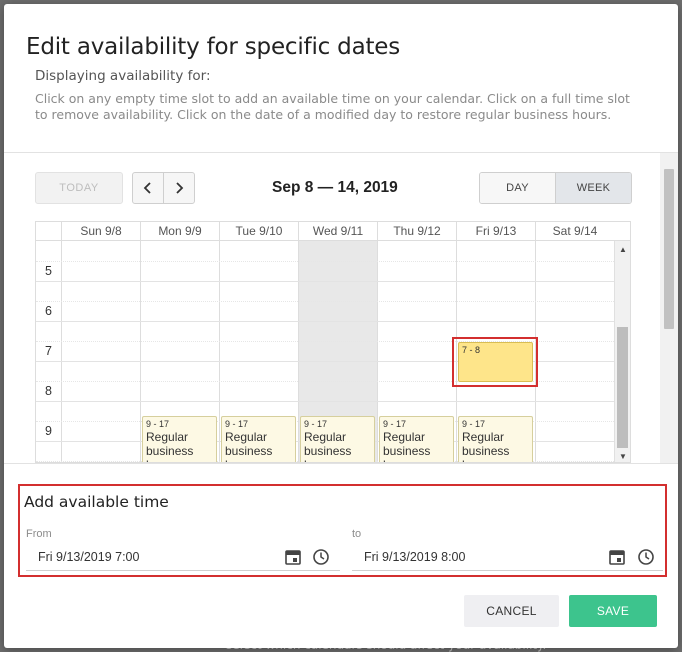 The height and width of the screenshot is (652, 682). Describe the element at coordinates (89, 557) in the screenshot. I see `from-value: Fri 9/13/2019 7:00` at that location.